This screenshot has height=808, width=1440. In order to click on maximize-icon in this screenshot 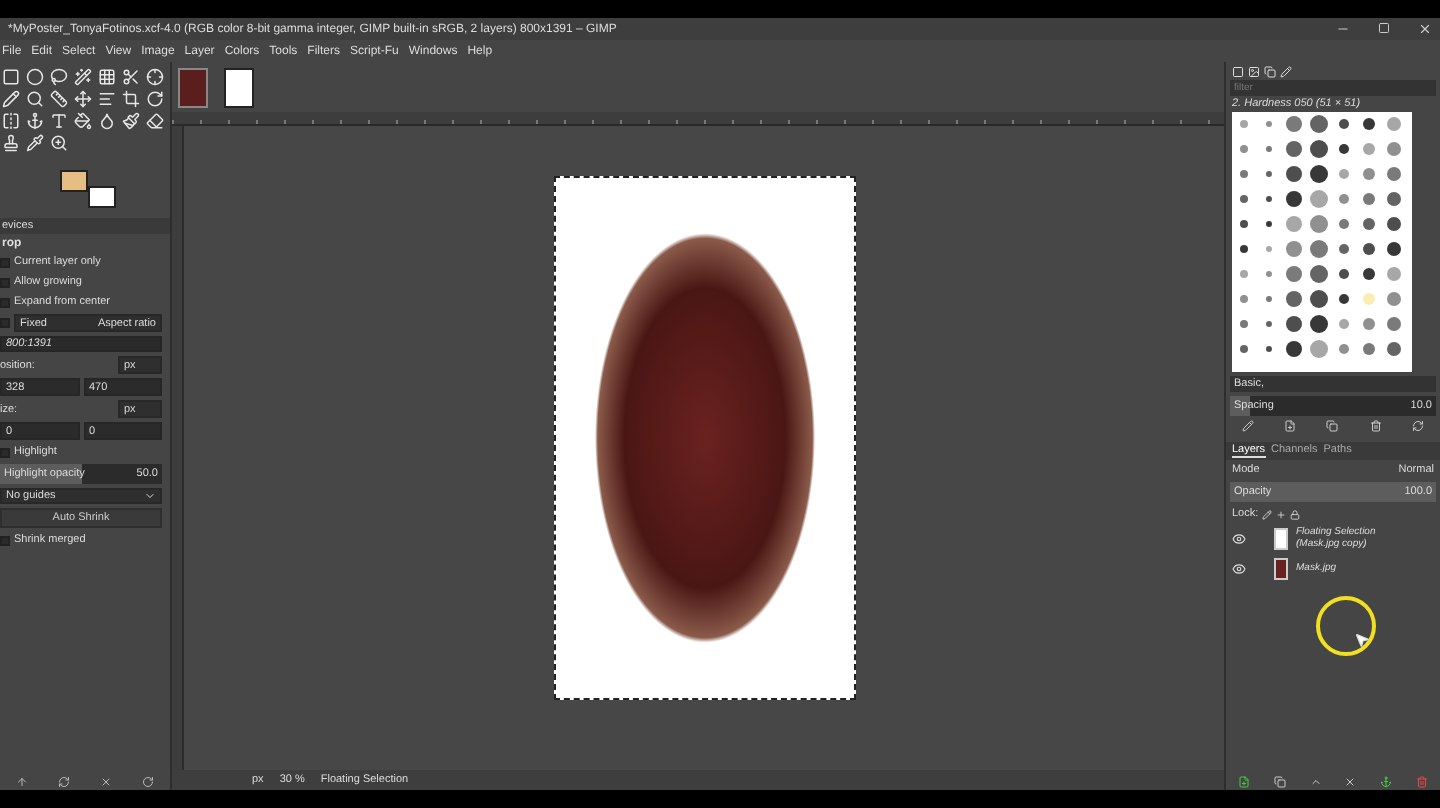, I will do `click(1384, 28)`.